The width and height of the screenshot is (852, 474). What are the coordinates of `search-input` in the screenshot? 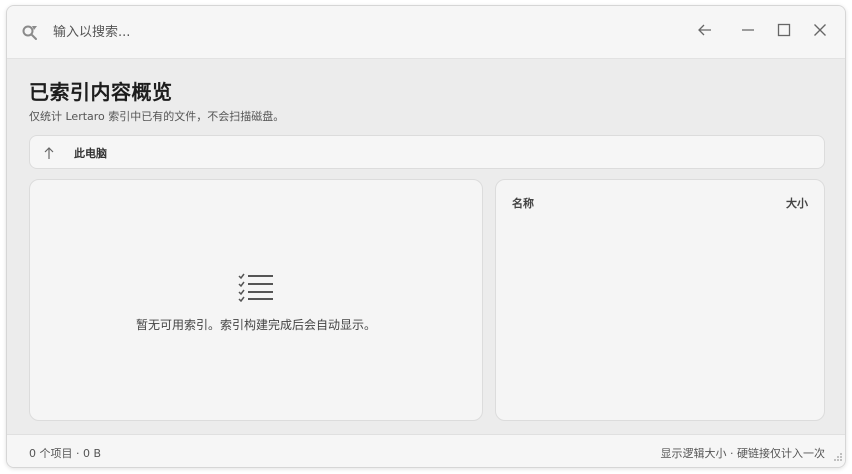 It's located at (253, 32).